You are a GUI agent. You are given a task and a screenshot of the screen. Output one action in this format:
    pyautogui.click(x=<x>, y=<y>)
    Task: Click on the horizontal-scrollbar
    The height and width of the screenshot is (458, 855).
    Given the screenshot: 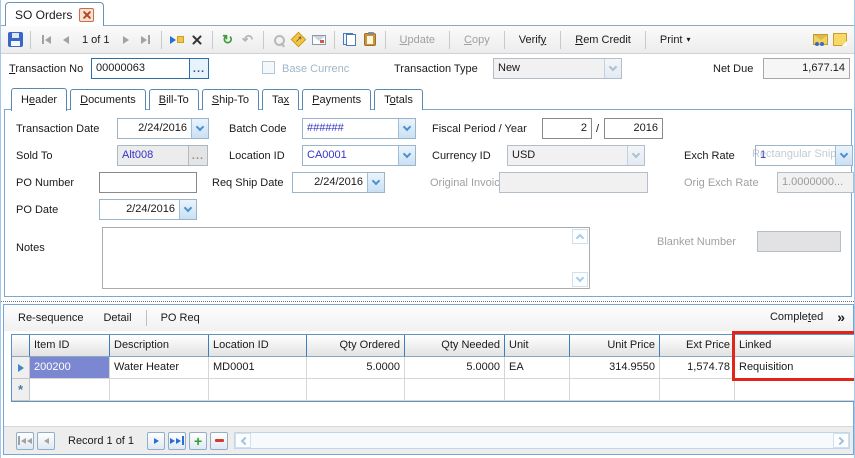 What is the action you would take?
    pyautogui.click(x=542, y=440)
    